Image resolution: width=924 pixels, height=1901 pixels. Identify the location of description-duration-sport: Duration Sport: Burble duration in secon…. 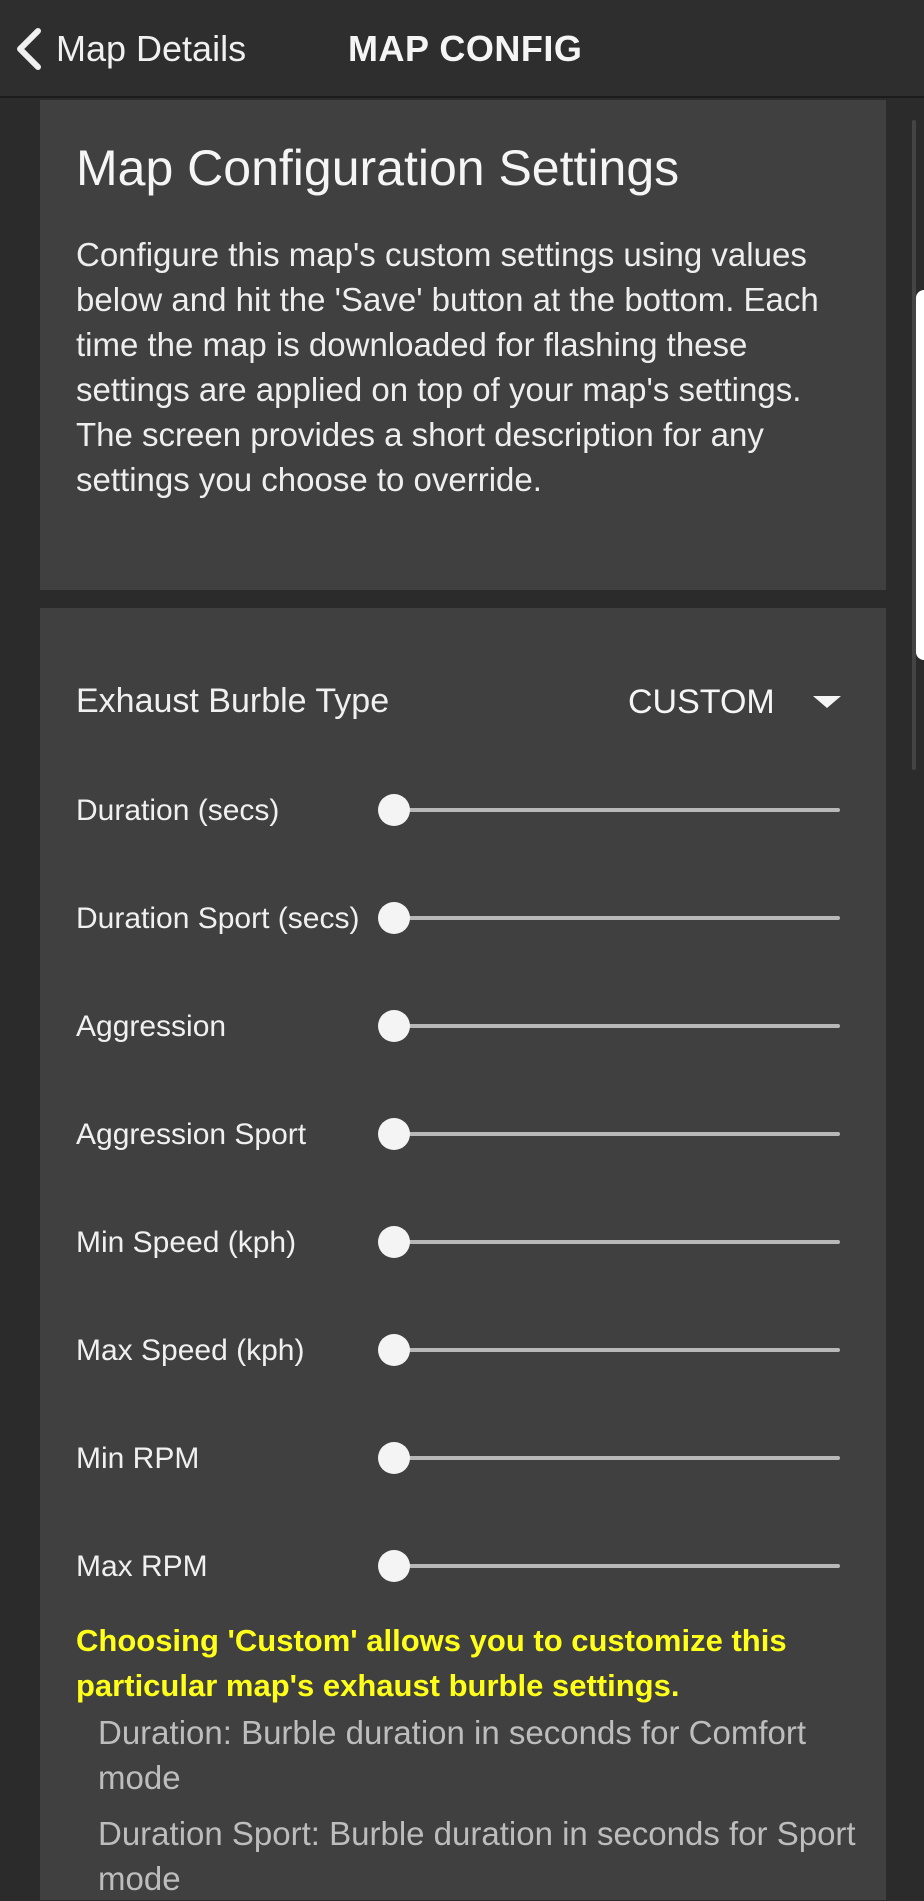
(477, 1856).